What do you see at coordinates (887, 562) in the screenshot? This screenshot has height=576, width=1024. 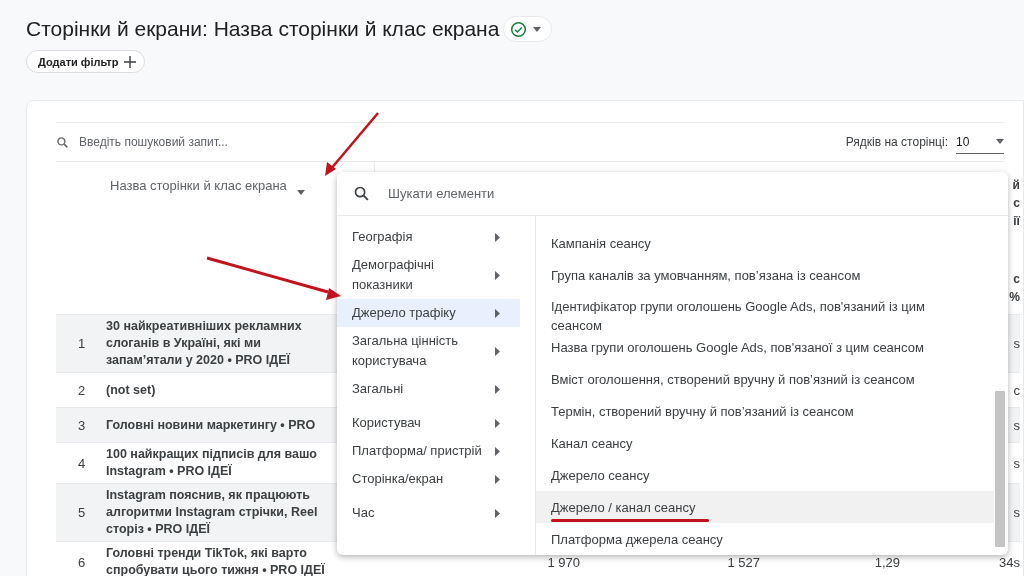 I see `metric-value: 1,29` at bounding box center [887, 562].